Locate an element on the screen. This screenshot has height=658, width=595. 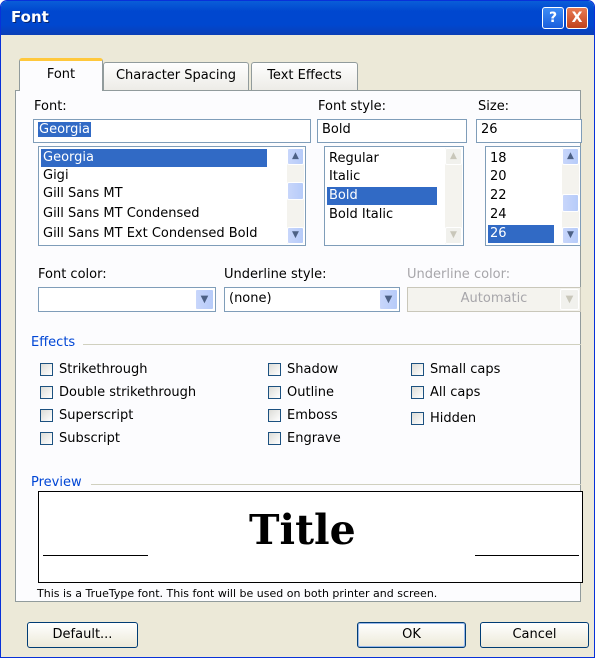
outline-checkbox: Outline is located at coordinates (301, 394).